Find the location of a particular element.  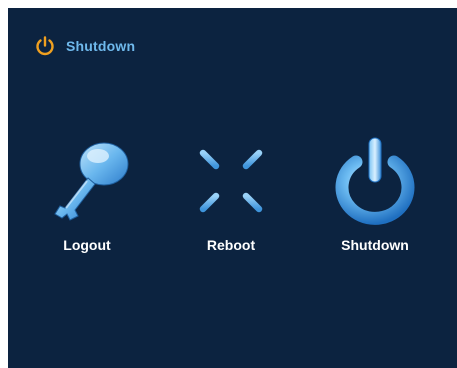

power-button-icon is located at coordinates (375, 182).